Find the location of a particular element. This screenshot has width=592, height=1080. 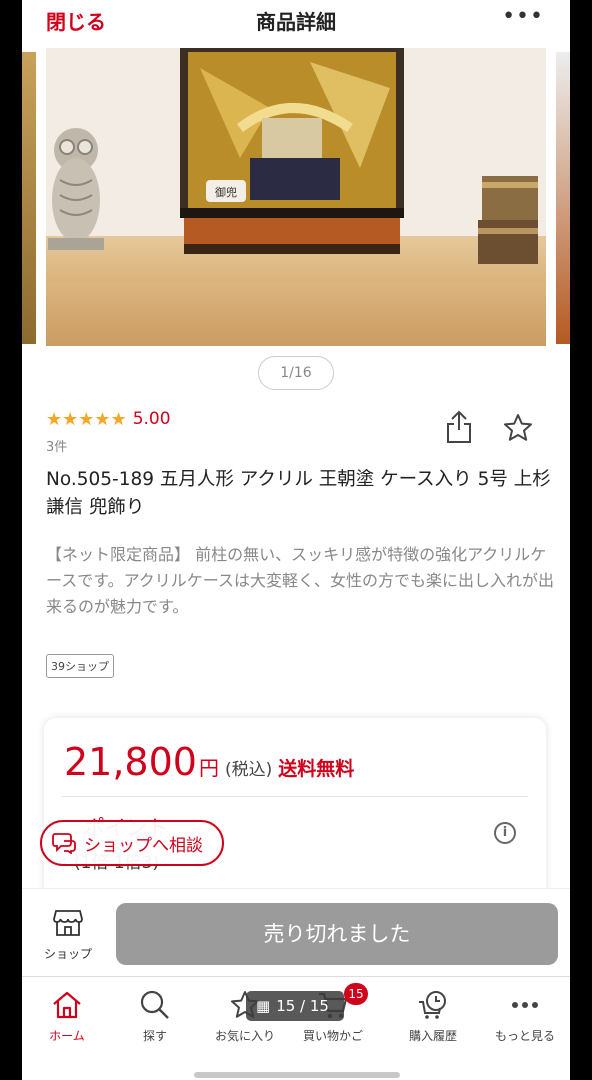

header: 閉じる 商品詳細 ••• is located at coordinates (296, 21).